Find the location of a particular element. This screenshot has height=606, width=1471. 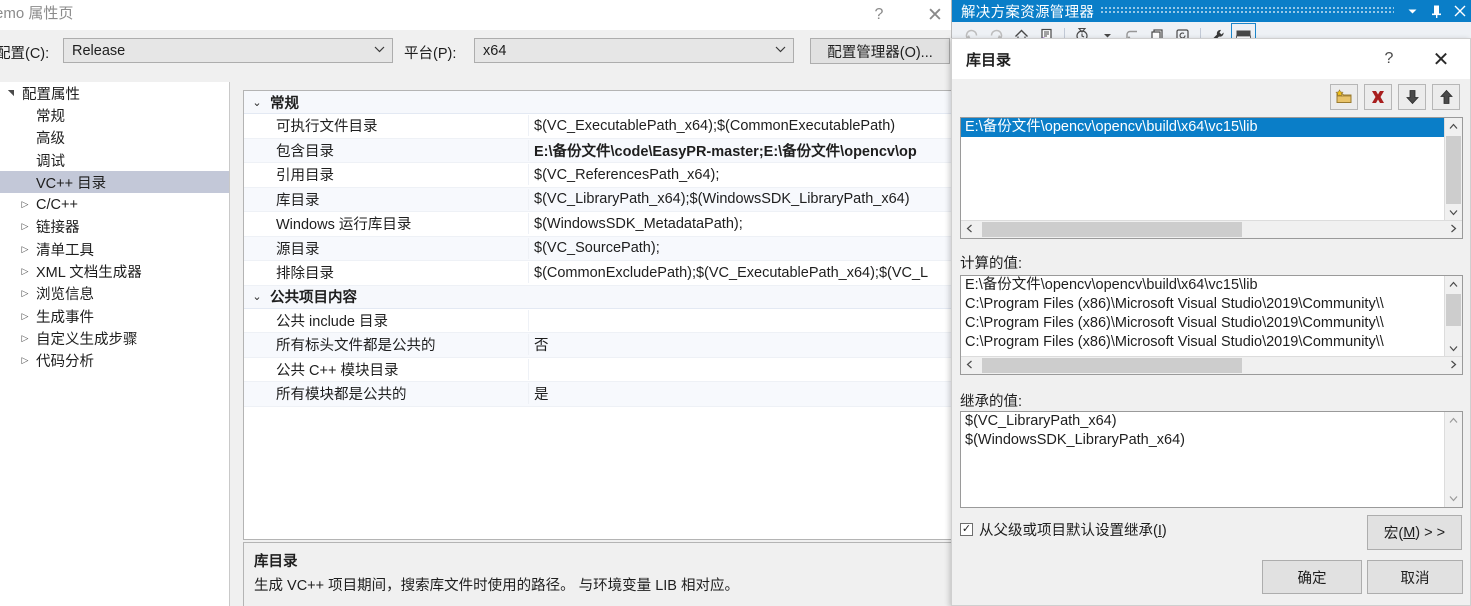

tree-item: ▷ 代码分析 is located at coordinates (114, 361).